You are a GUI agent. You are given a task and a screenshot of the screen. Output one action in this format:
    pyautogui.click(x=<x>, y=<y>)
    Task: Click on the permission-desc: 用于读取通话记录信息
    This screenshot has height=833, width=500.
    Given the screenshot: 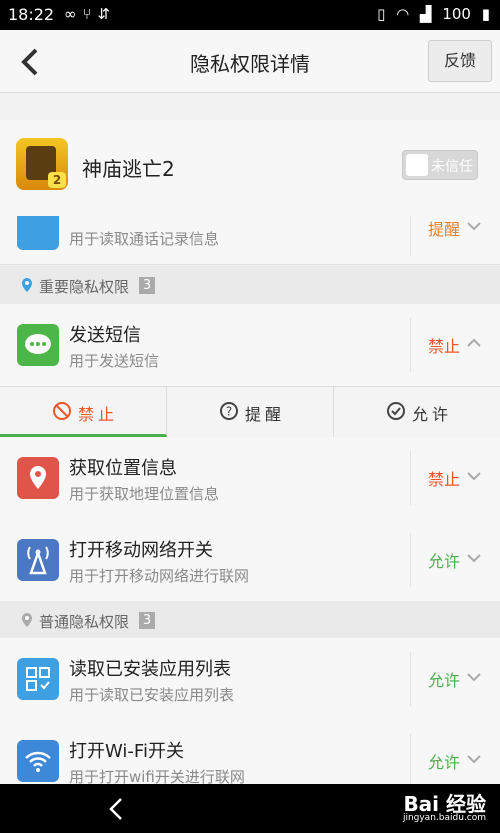 What is the action you would take?
    pyautogui.click(x=144, y=239)
    